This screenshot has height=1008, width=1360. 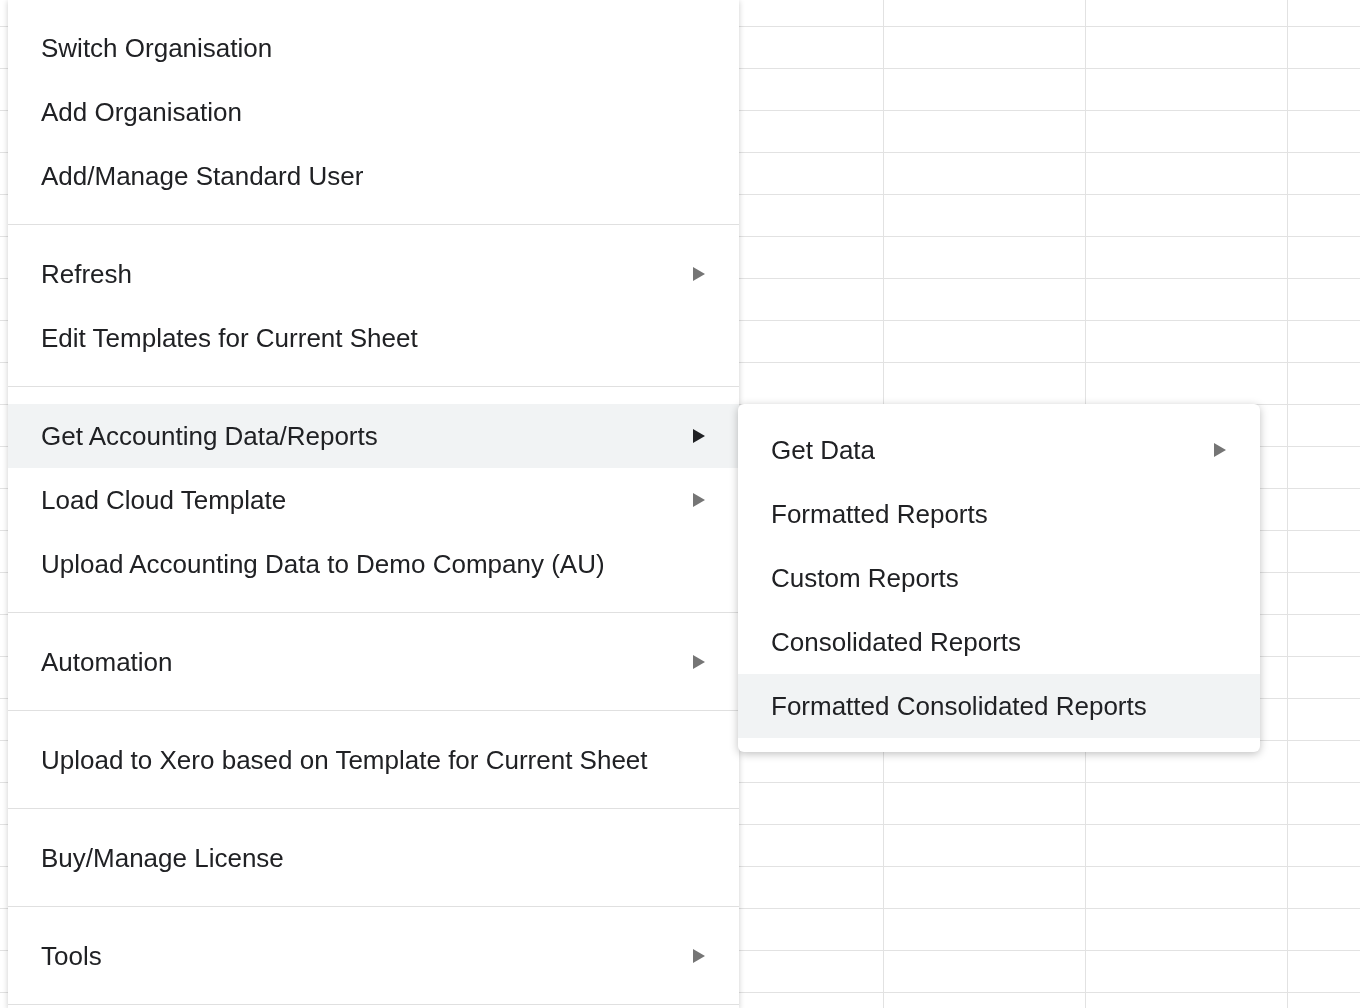 I want to click on menu-item: Tools, so click(x=373, y=956).